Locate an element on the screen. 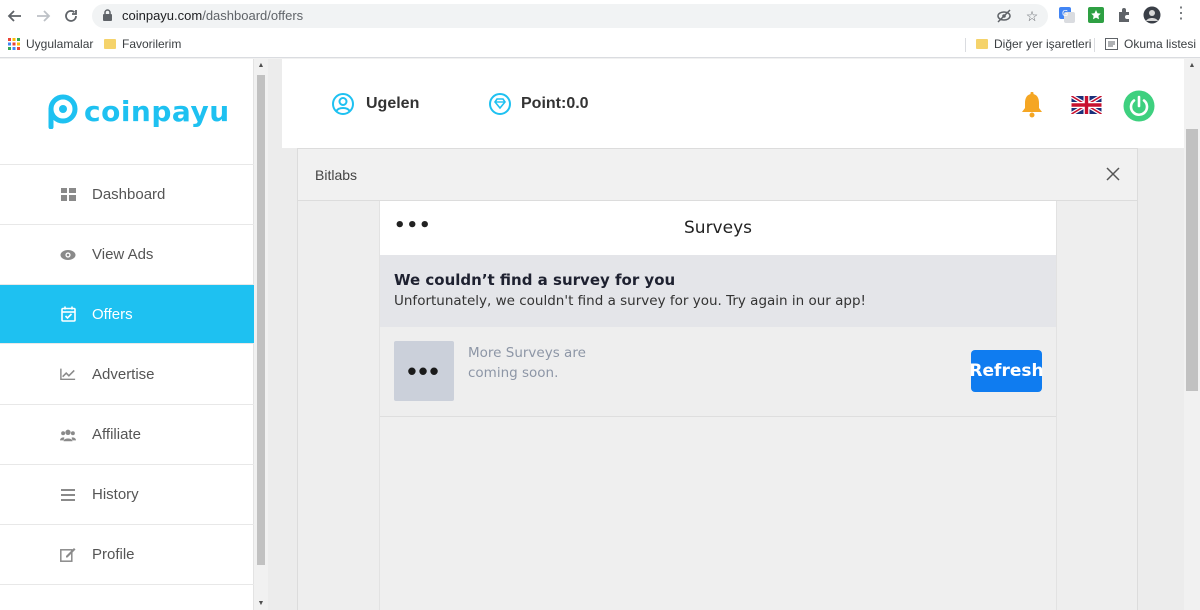  eye-icon is located at coordinates (68, 255).